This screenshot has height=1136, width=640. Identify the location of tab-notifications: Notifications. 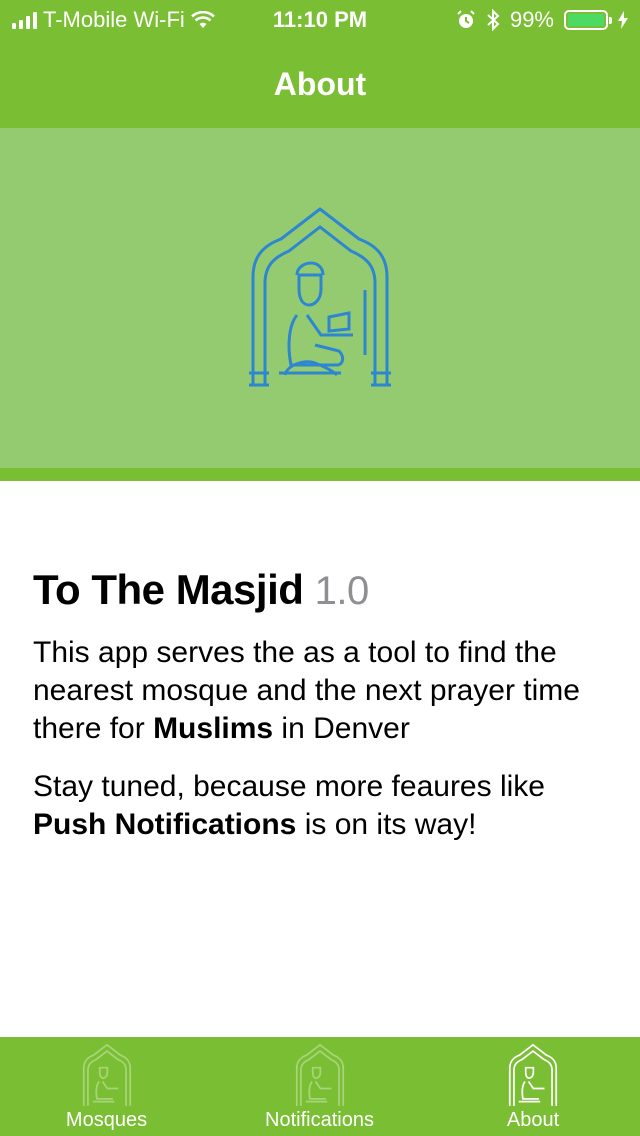
(319, 1086).